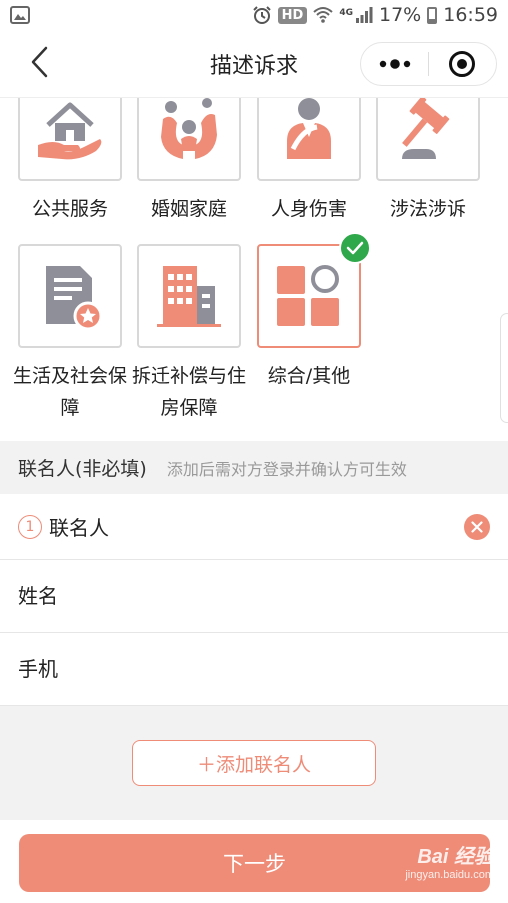 This screenshot has height=903, width=508. Describe the element at coordinates (323, 15) in the screenshot. I see `wifi-icon` at that location.